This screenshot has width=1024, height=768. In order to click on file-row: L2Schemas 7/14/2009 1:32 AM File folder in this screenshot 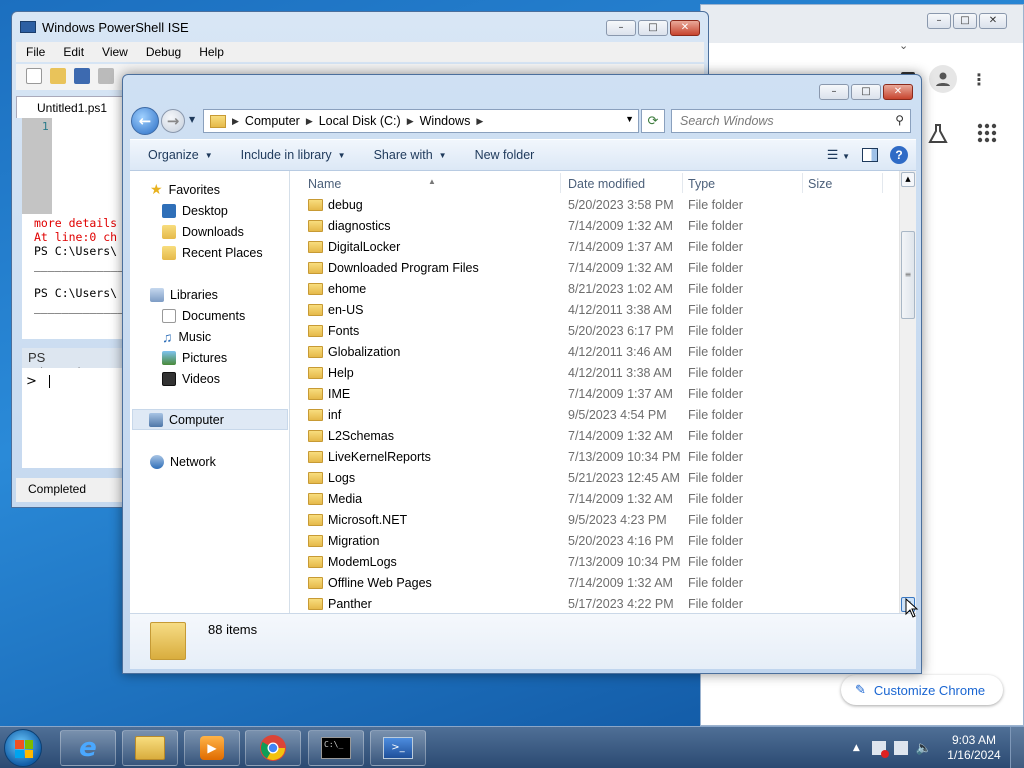, I will do `click(594, 436)`.